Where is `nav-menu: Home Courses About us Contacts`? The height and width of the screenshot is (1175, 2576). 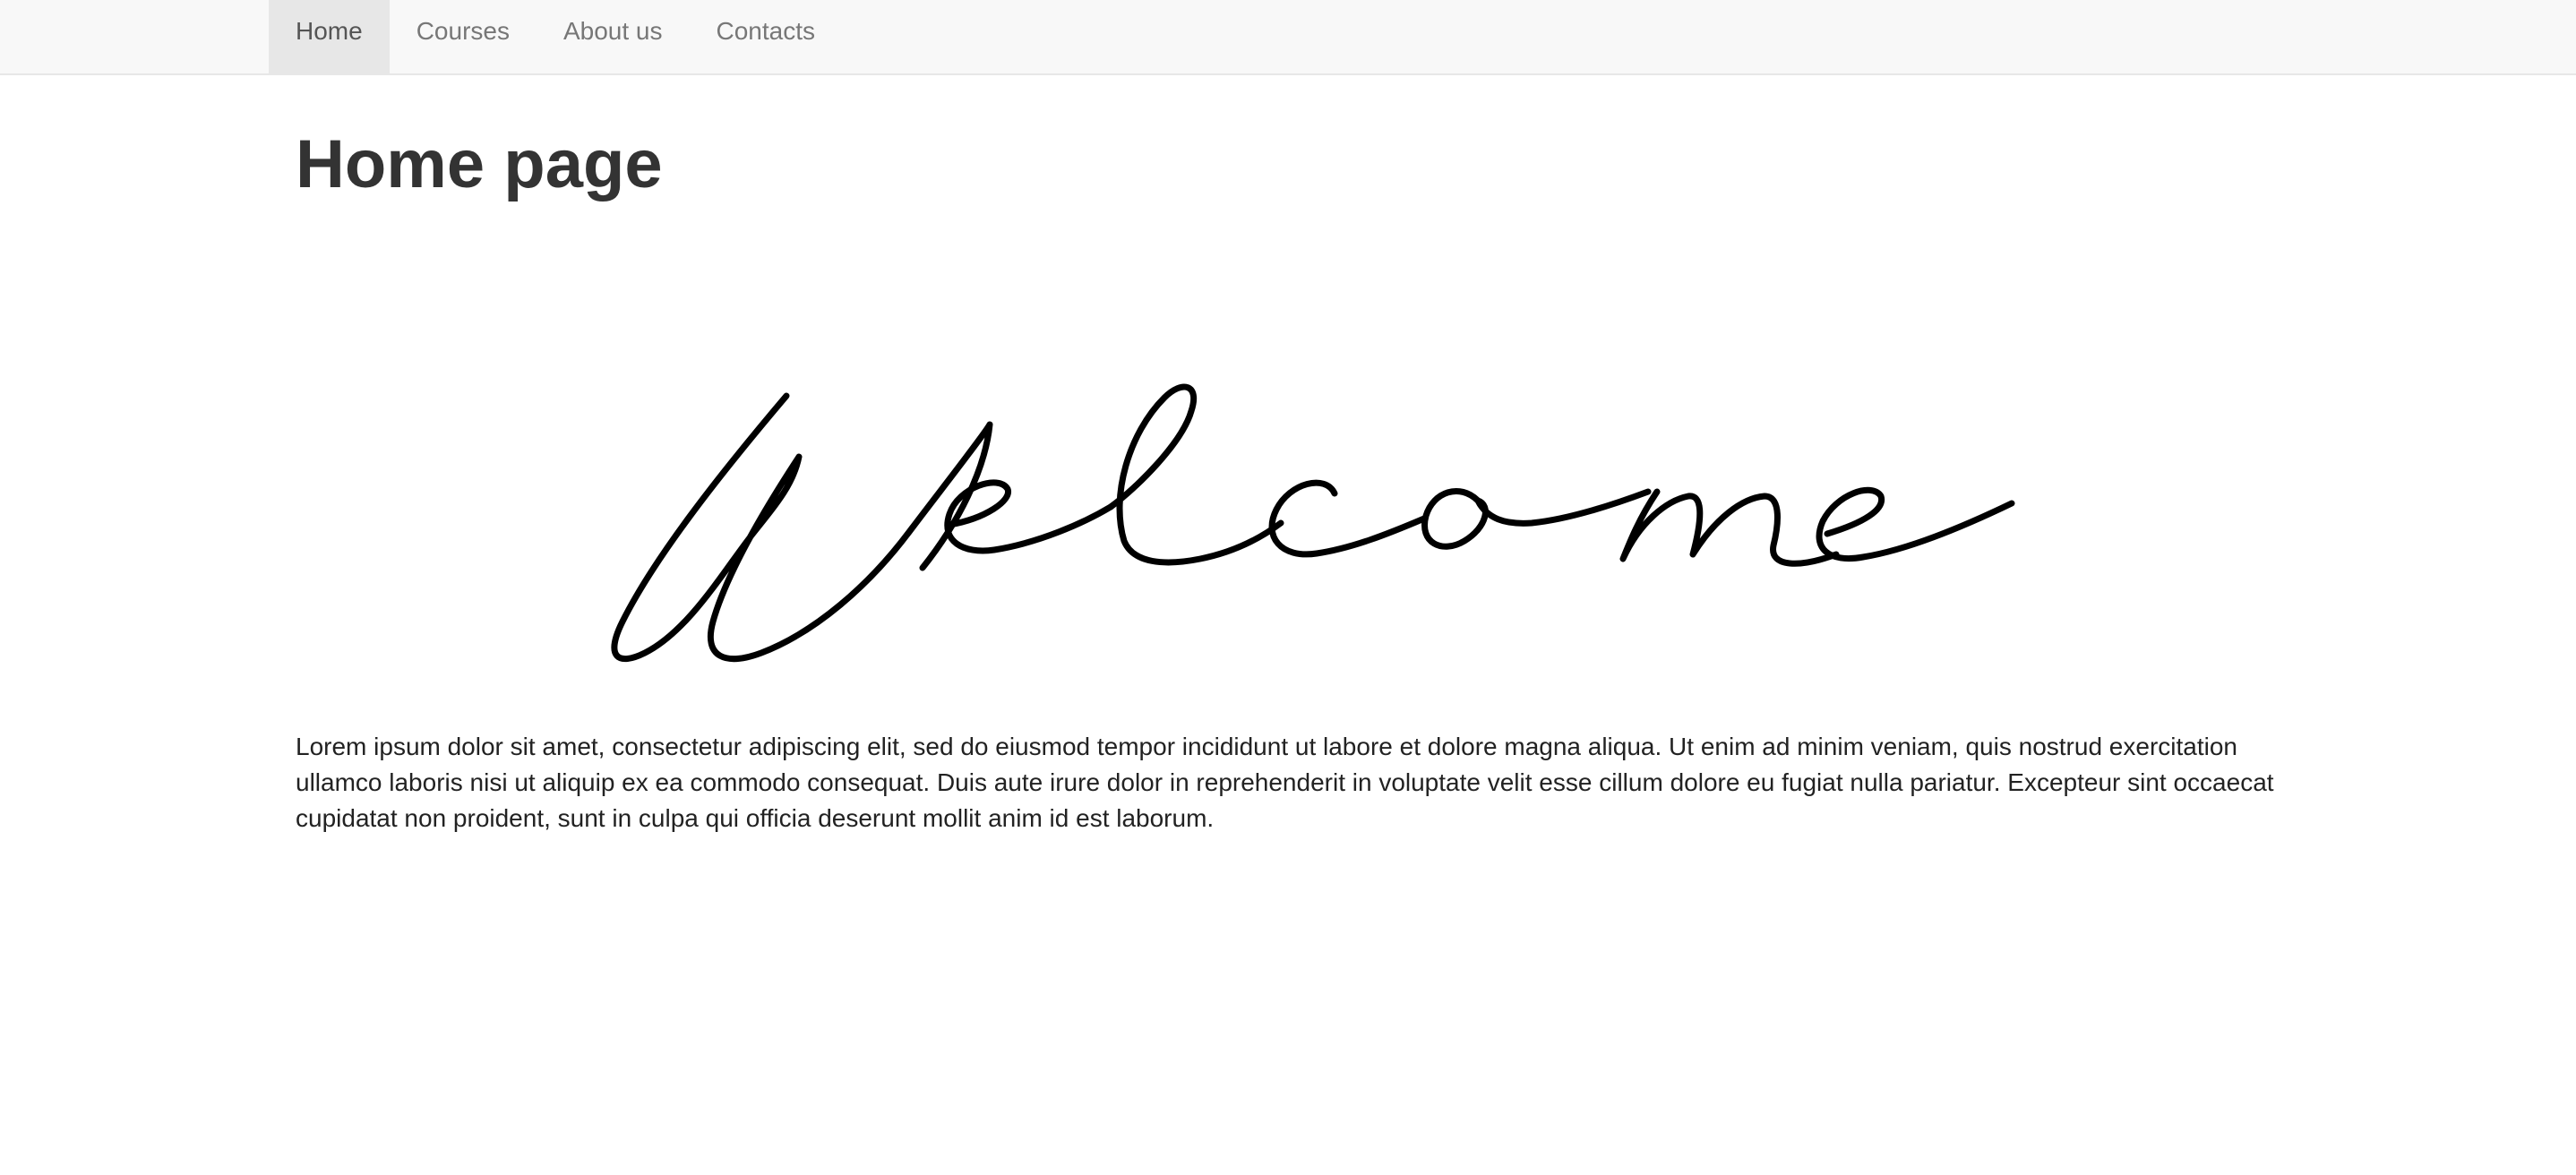 nav-menu: Home Courses About us Contacts is located at coordinates (555, 37).